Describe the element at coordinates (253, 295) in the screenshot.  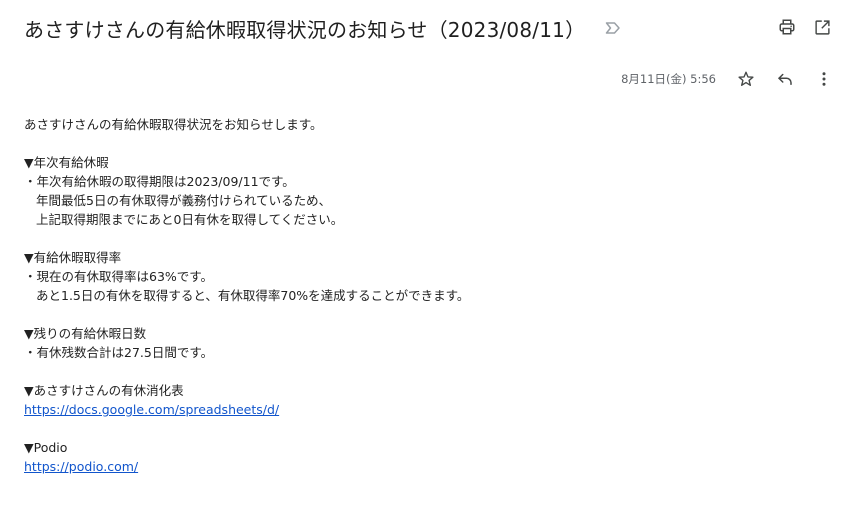
I see `body-line: あと1.5日の有休を取得すると、有休取得率70%を達成することができます。` at that location.